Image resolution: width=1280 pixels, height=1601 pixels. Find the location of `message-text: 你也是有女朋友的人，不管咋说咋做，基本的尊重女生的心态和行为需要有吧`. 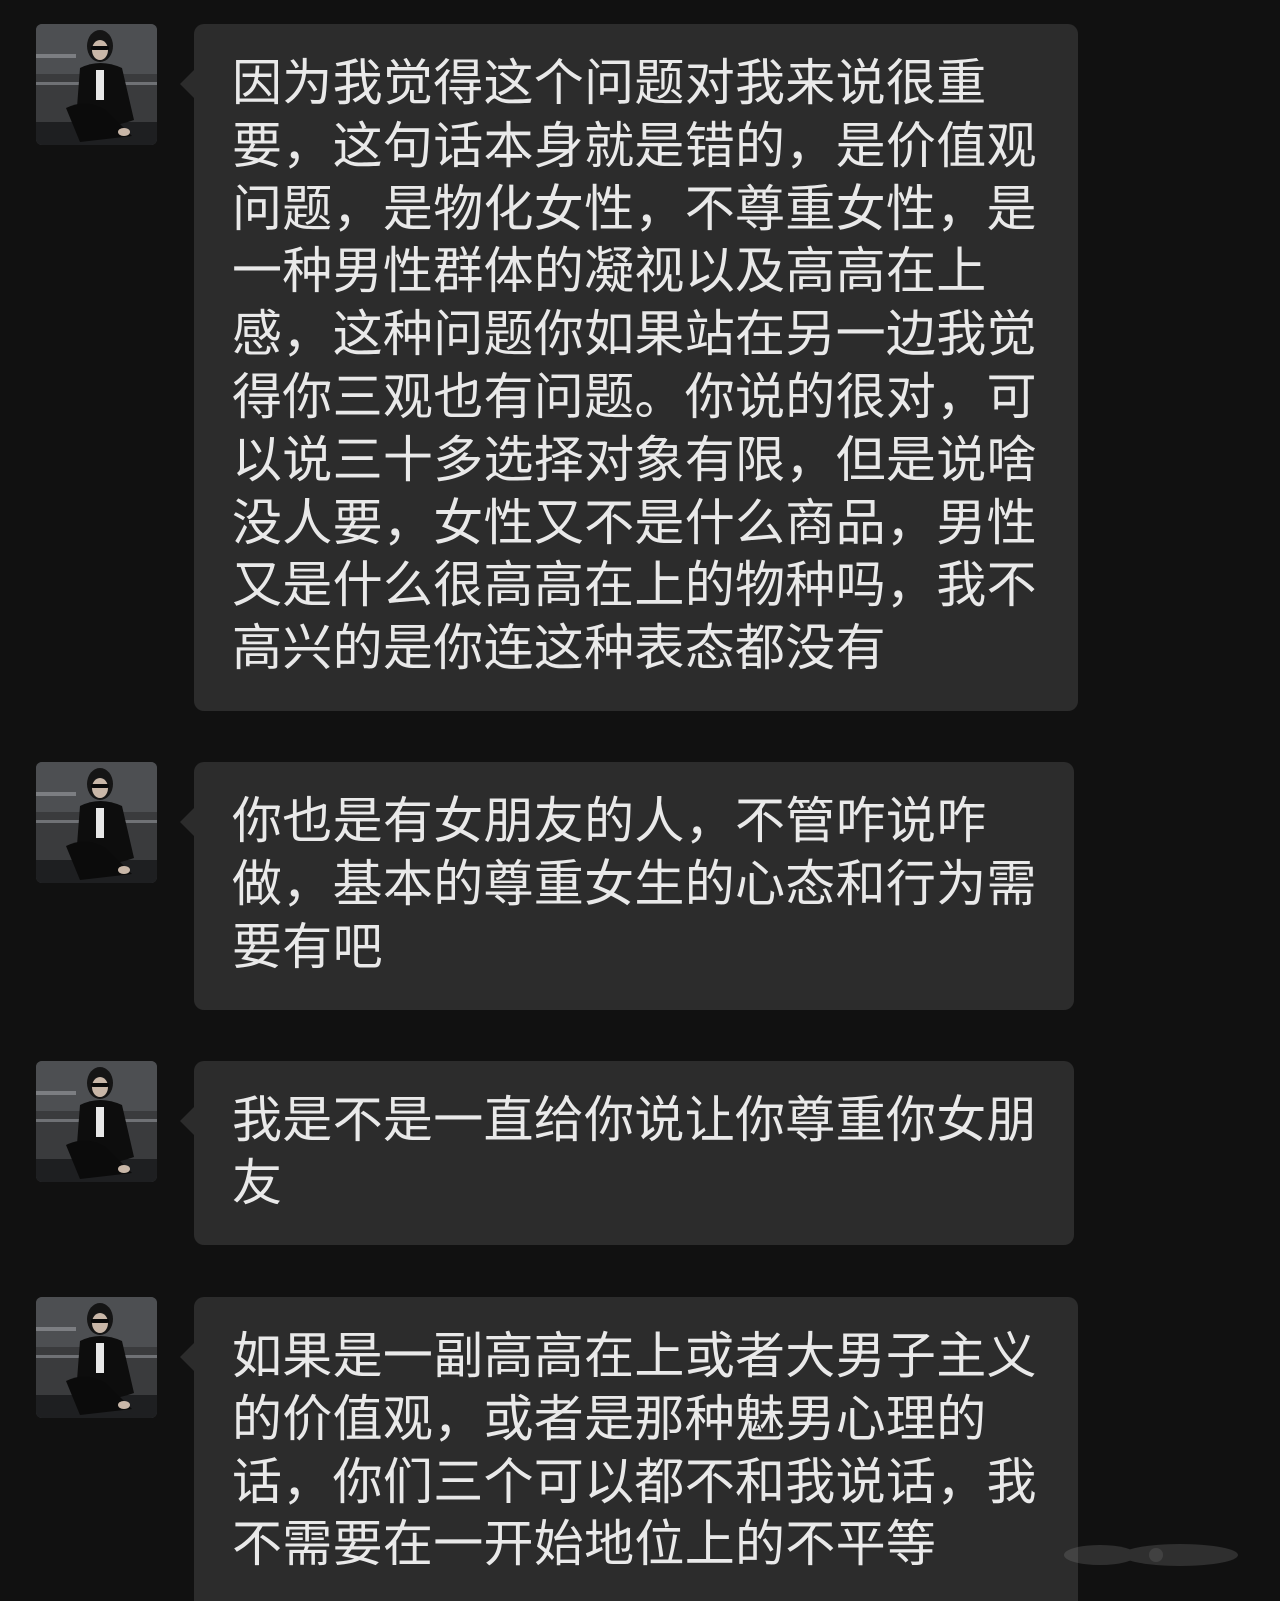

message-text: 你也是有女朋友的人，不管咋说咋做，基本的尊重女生的心态和行为需要有吧 is located at coordinates (634, 884).